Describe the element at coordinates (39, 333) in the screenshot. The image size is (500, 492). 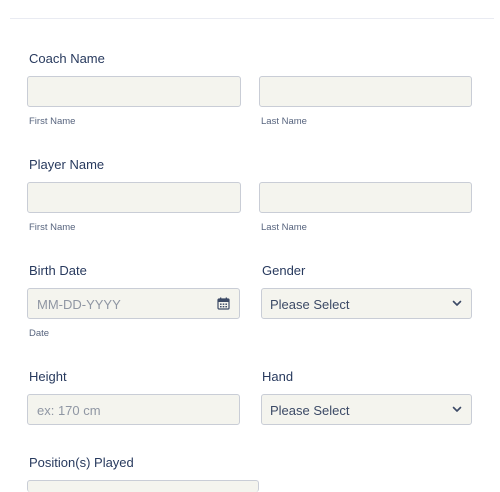
I see `birth-date-sublabel: Date` at that location.